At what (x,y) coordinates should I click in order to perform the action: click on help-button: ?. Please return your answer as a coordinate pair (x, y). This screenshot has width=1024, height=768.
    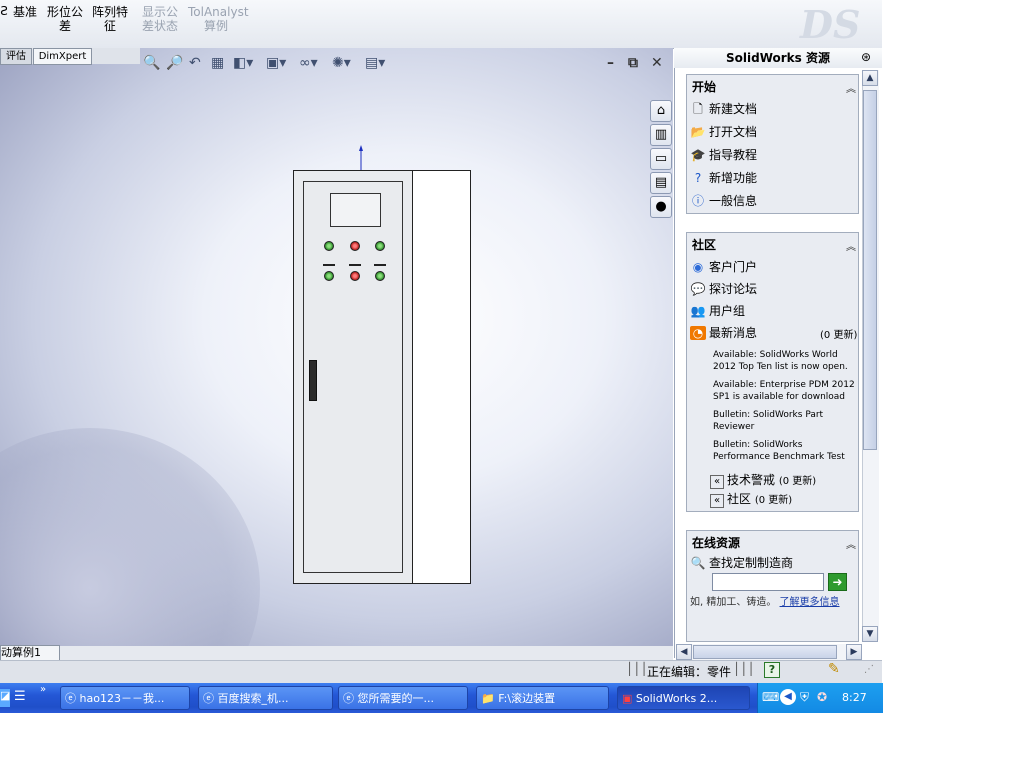
    Looking at the image, I should click on (772, 670).